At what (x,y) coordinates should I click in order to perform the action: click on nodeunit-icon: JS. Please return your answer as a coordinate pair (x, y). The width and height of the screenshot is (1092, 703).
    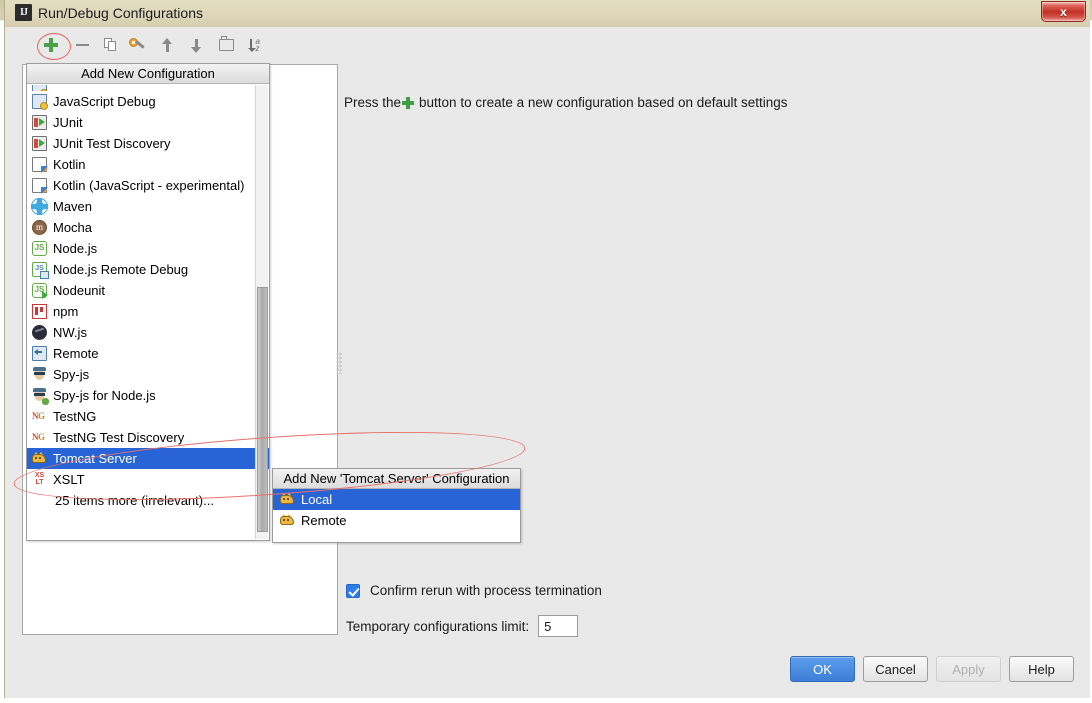
    Looking at the image, I should click on (40, 291).